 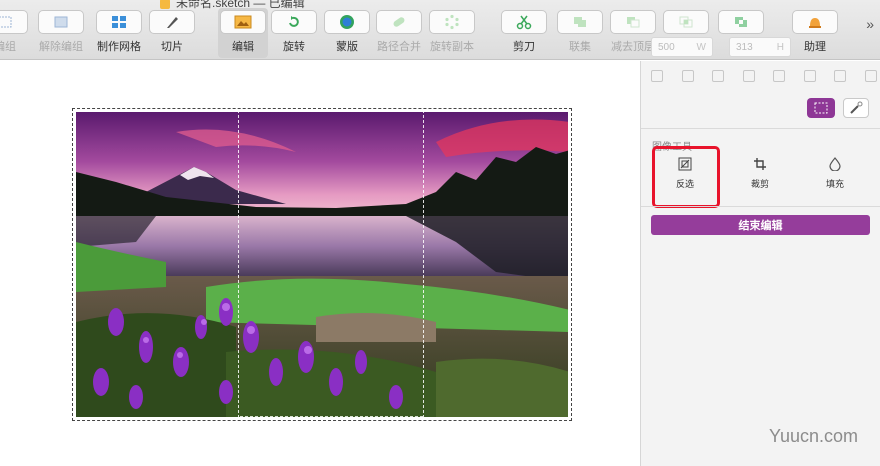 I want to click on scissors-button: 剪刀, so click(x=524, y=33).